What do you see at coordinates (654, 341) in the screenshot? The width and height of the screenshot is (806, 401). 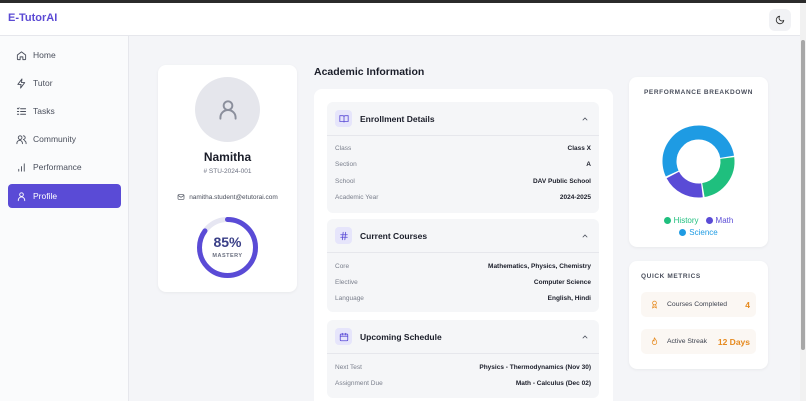 I see `flame-icon` at bounding box center [654, 341].